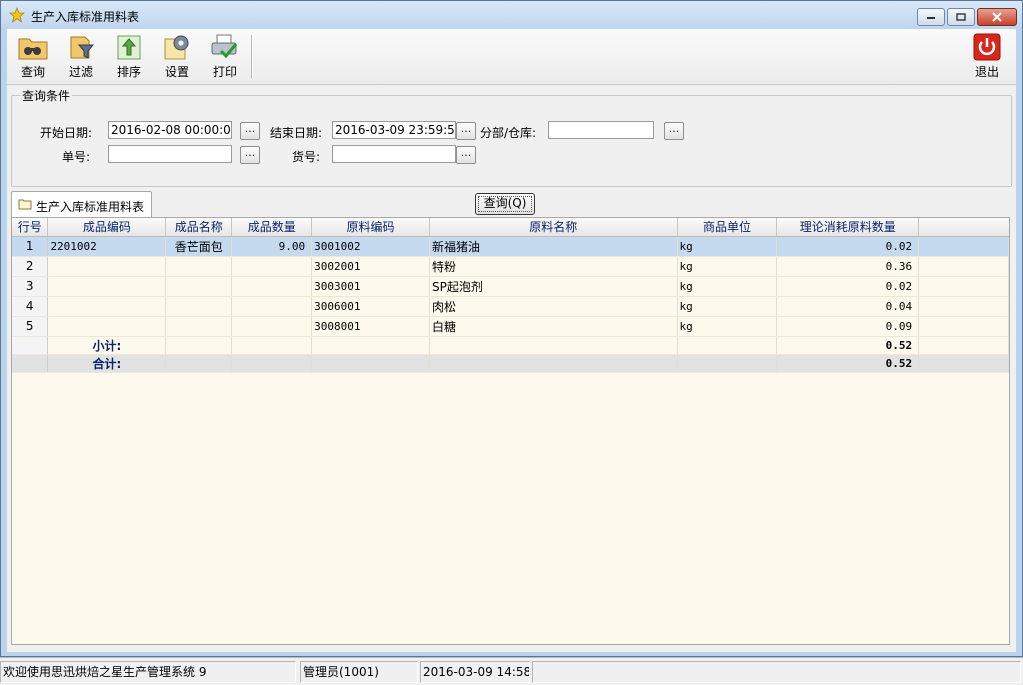 The height and width of the screenshot is (685, 1023). Describe the element at coordinates (848, 246) in the screenshot. I see `consumption-cell: 0.02` at that location.